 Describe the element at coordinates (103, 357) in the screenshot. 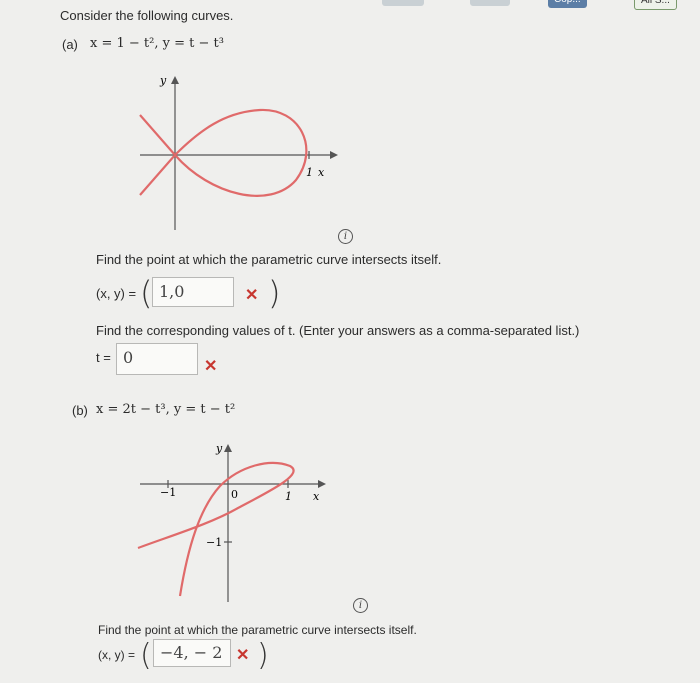

I see `t-label: t =` at that location.